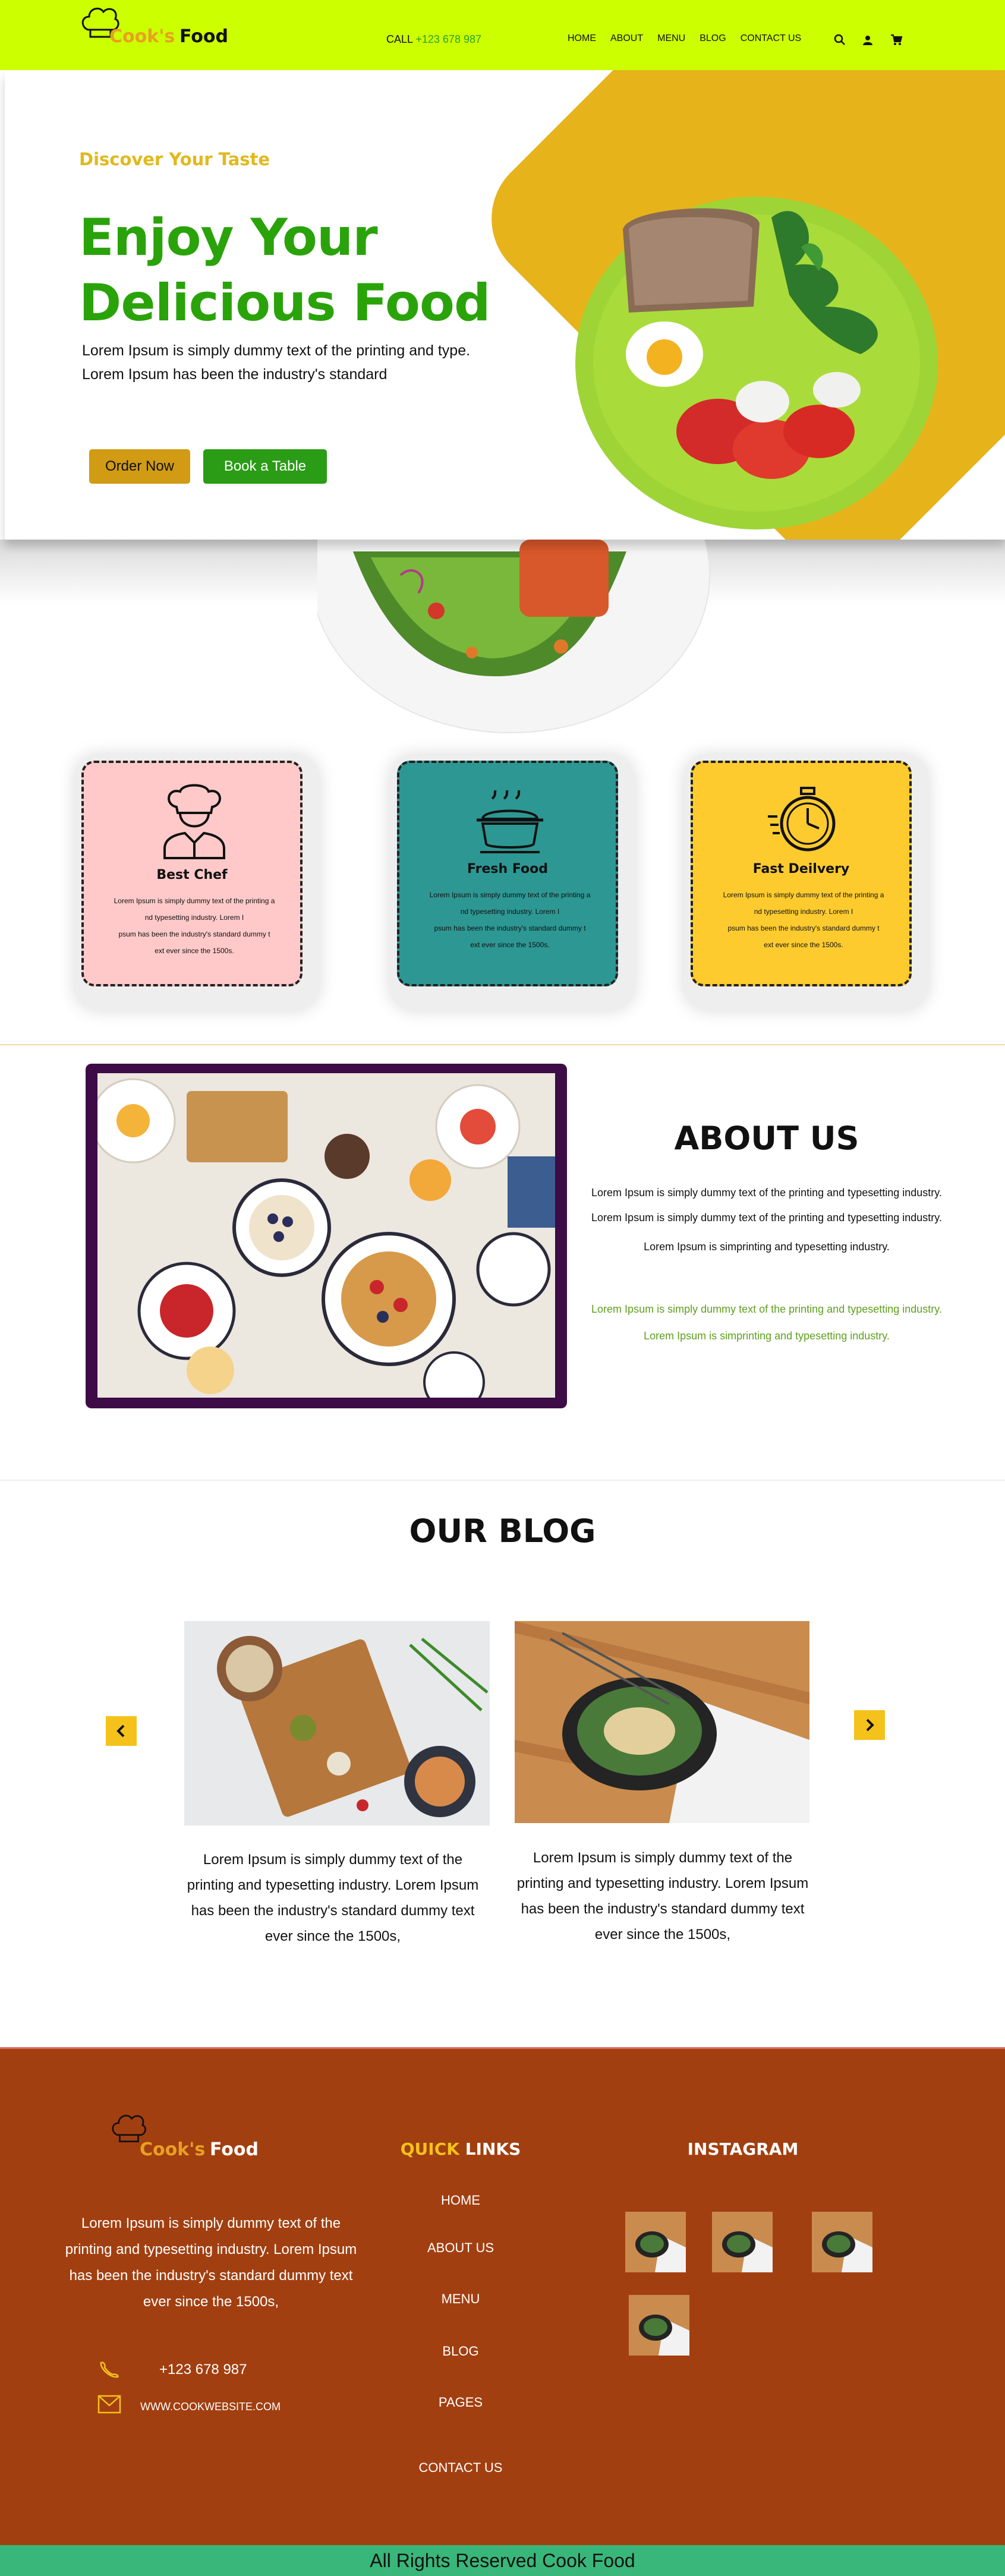  What do you see at coordinates (203, 2370) in the screenshot?
I see `footer-phone: +123 678 987` at bounding box center [203, 2370].